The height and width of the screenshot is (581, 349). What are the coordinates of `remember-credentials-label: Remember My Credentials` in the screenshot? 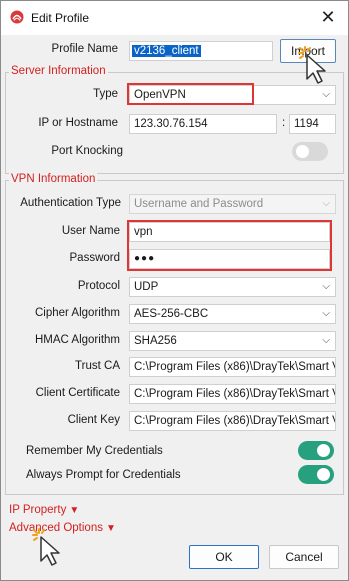 It's located at (94, 451).